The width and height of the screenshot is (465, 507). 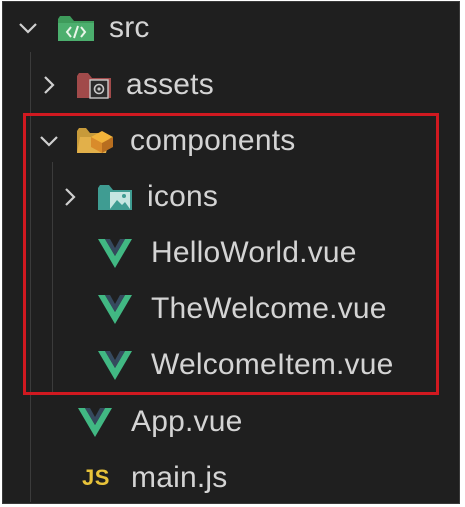 I want to click on tree-item-app-vue: App.vue, so click(x=159, y=422).